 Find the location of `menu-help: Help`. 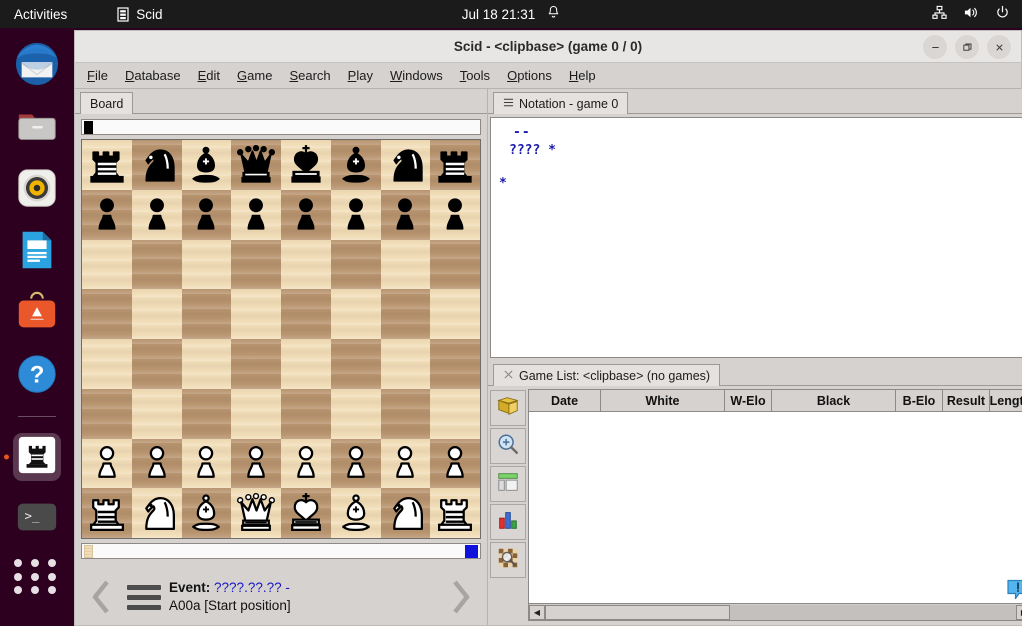

menu-help: Help is located at coordinates (582, 75).